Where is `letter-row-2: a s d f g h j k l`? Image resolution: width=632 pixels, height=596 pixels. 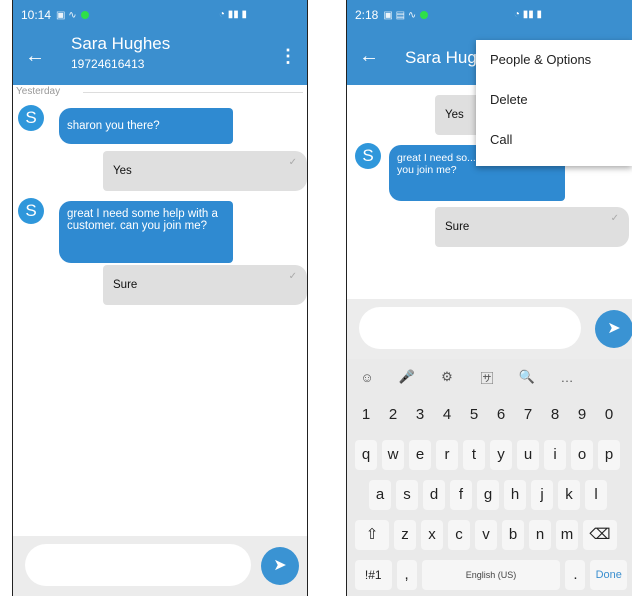
letter-row-2: a s d f g h j k l is located at coordinates (489, 495).